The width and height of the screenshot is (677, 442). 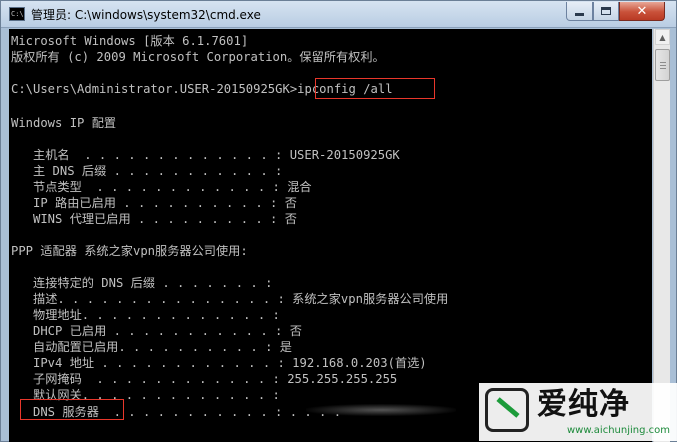 I want to click on close-button: ✕, so click(x=642, y=11).